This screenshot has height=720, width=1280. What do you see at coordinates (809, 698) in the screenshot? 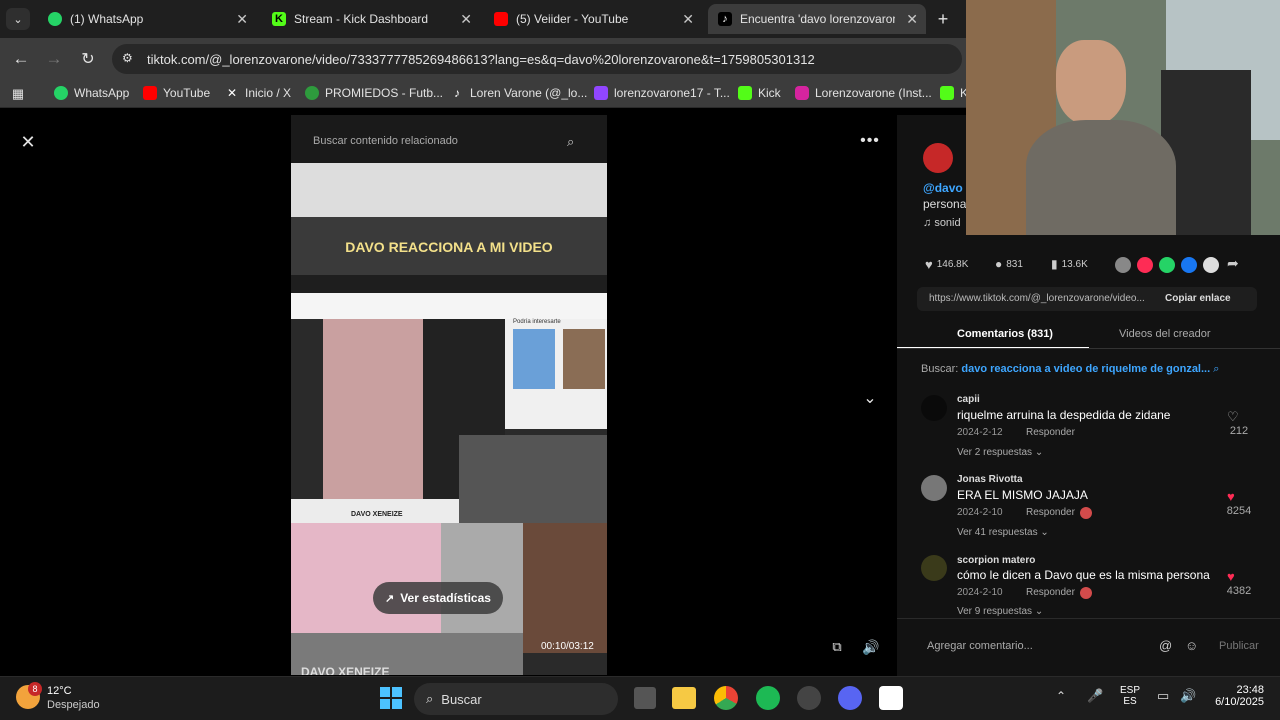
I see `obs-icon` at bounding box center [809, 698].